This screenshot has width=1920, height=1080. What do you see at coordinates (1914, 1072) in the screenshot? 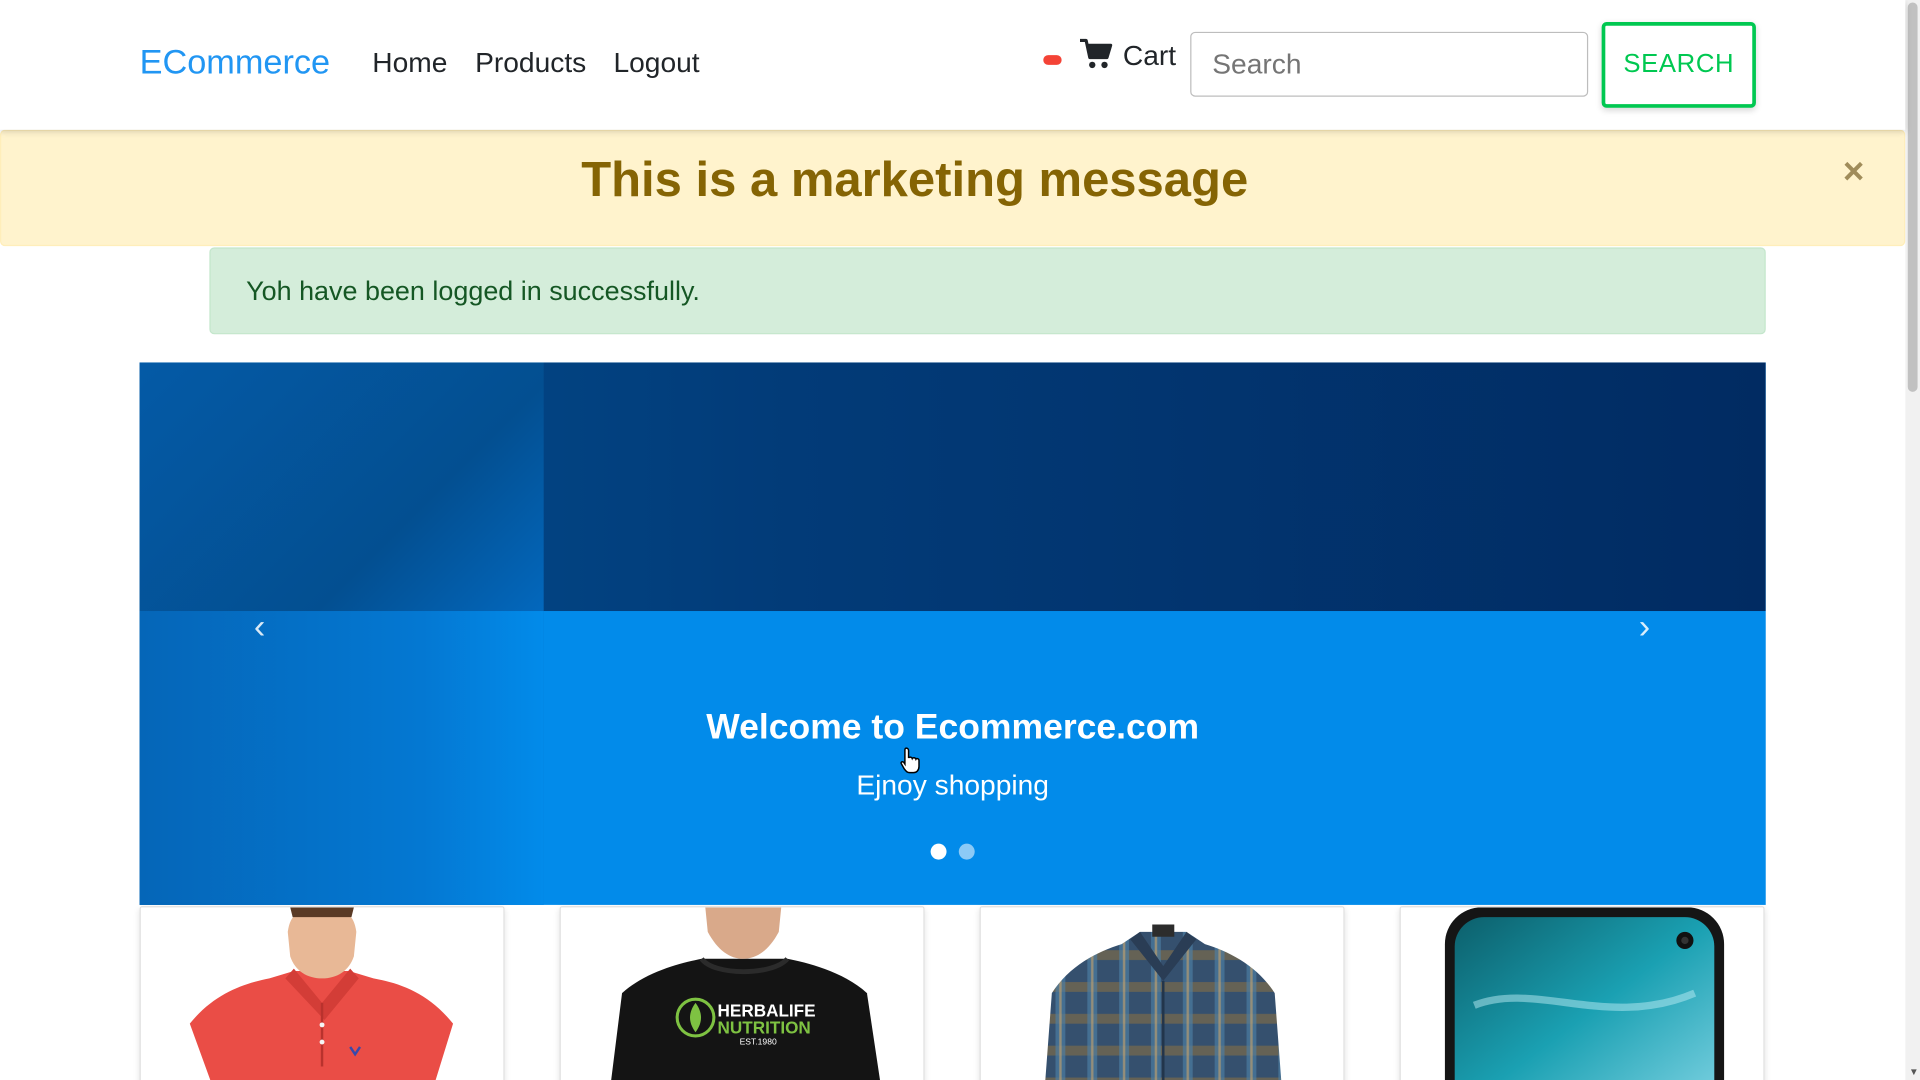
I see `scroll-down-icon: ▼` at bounding box center [1914, 1072].